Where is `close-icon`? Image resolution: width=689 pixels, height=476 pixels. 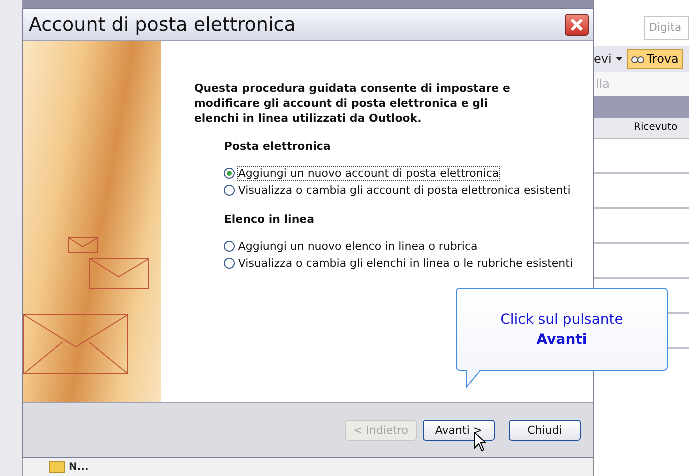
close-icon is located at coordinates (577, 25).